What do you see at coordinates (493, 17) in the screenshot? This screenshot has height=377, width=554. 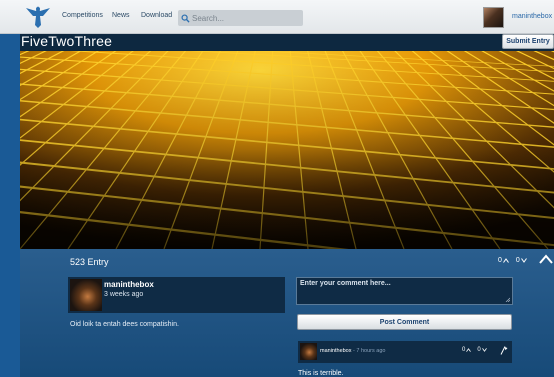 I see `user-avatar` at bounding box center [493, 17].